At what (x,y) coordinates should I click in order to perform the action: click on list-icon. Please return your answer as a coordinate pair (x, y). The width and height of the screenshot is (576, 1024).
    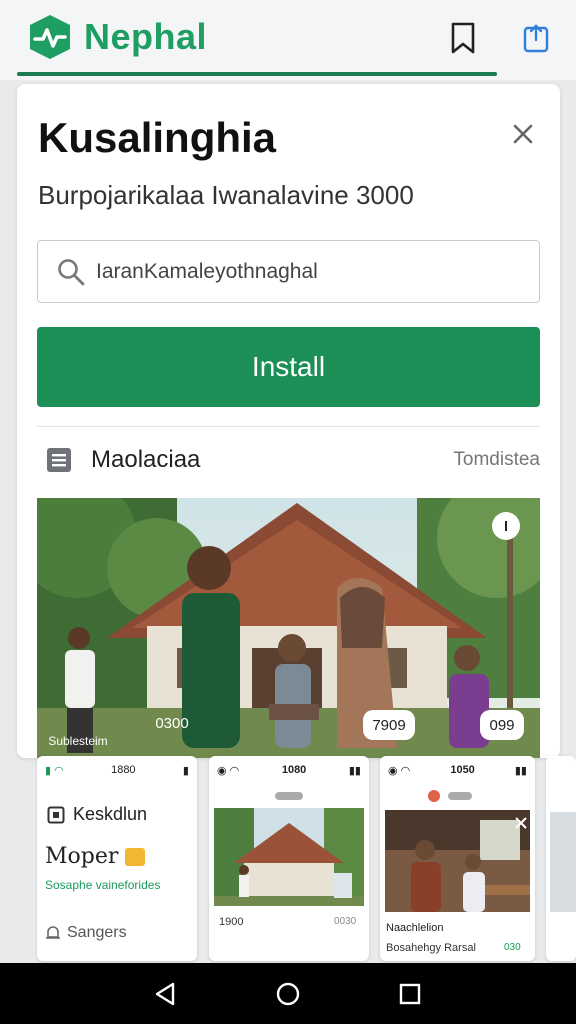
    Looking at the image, I should click on (59, 460).